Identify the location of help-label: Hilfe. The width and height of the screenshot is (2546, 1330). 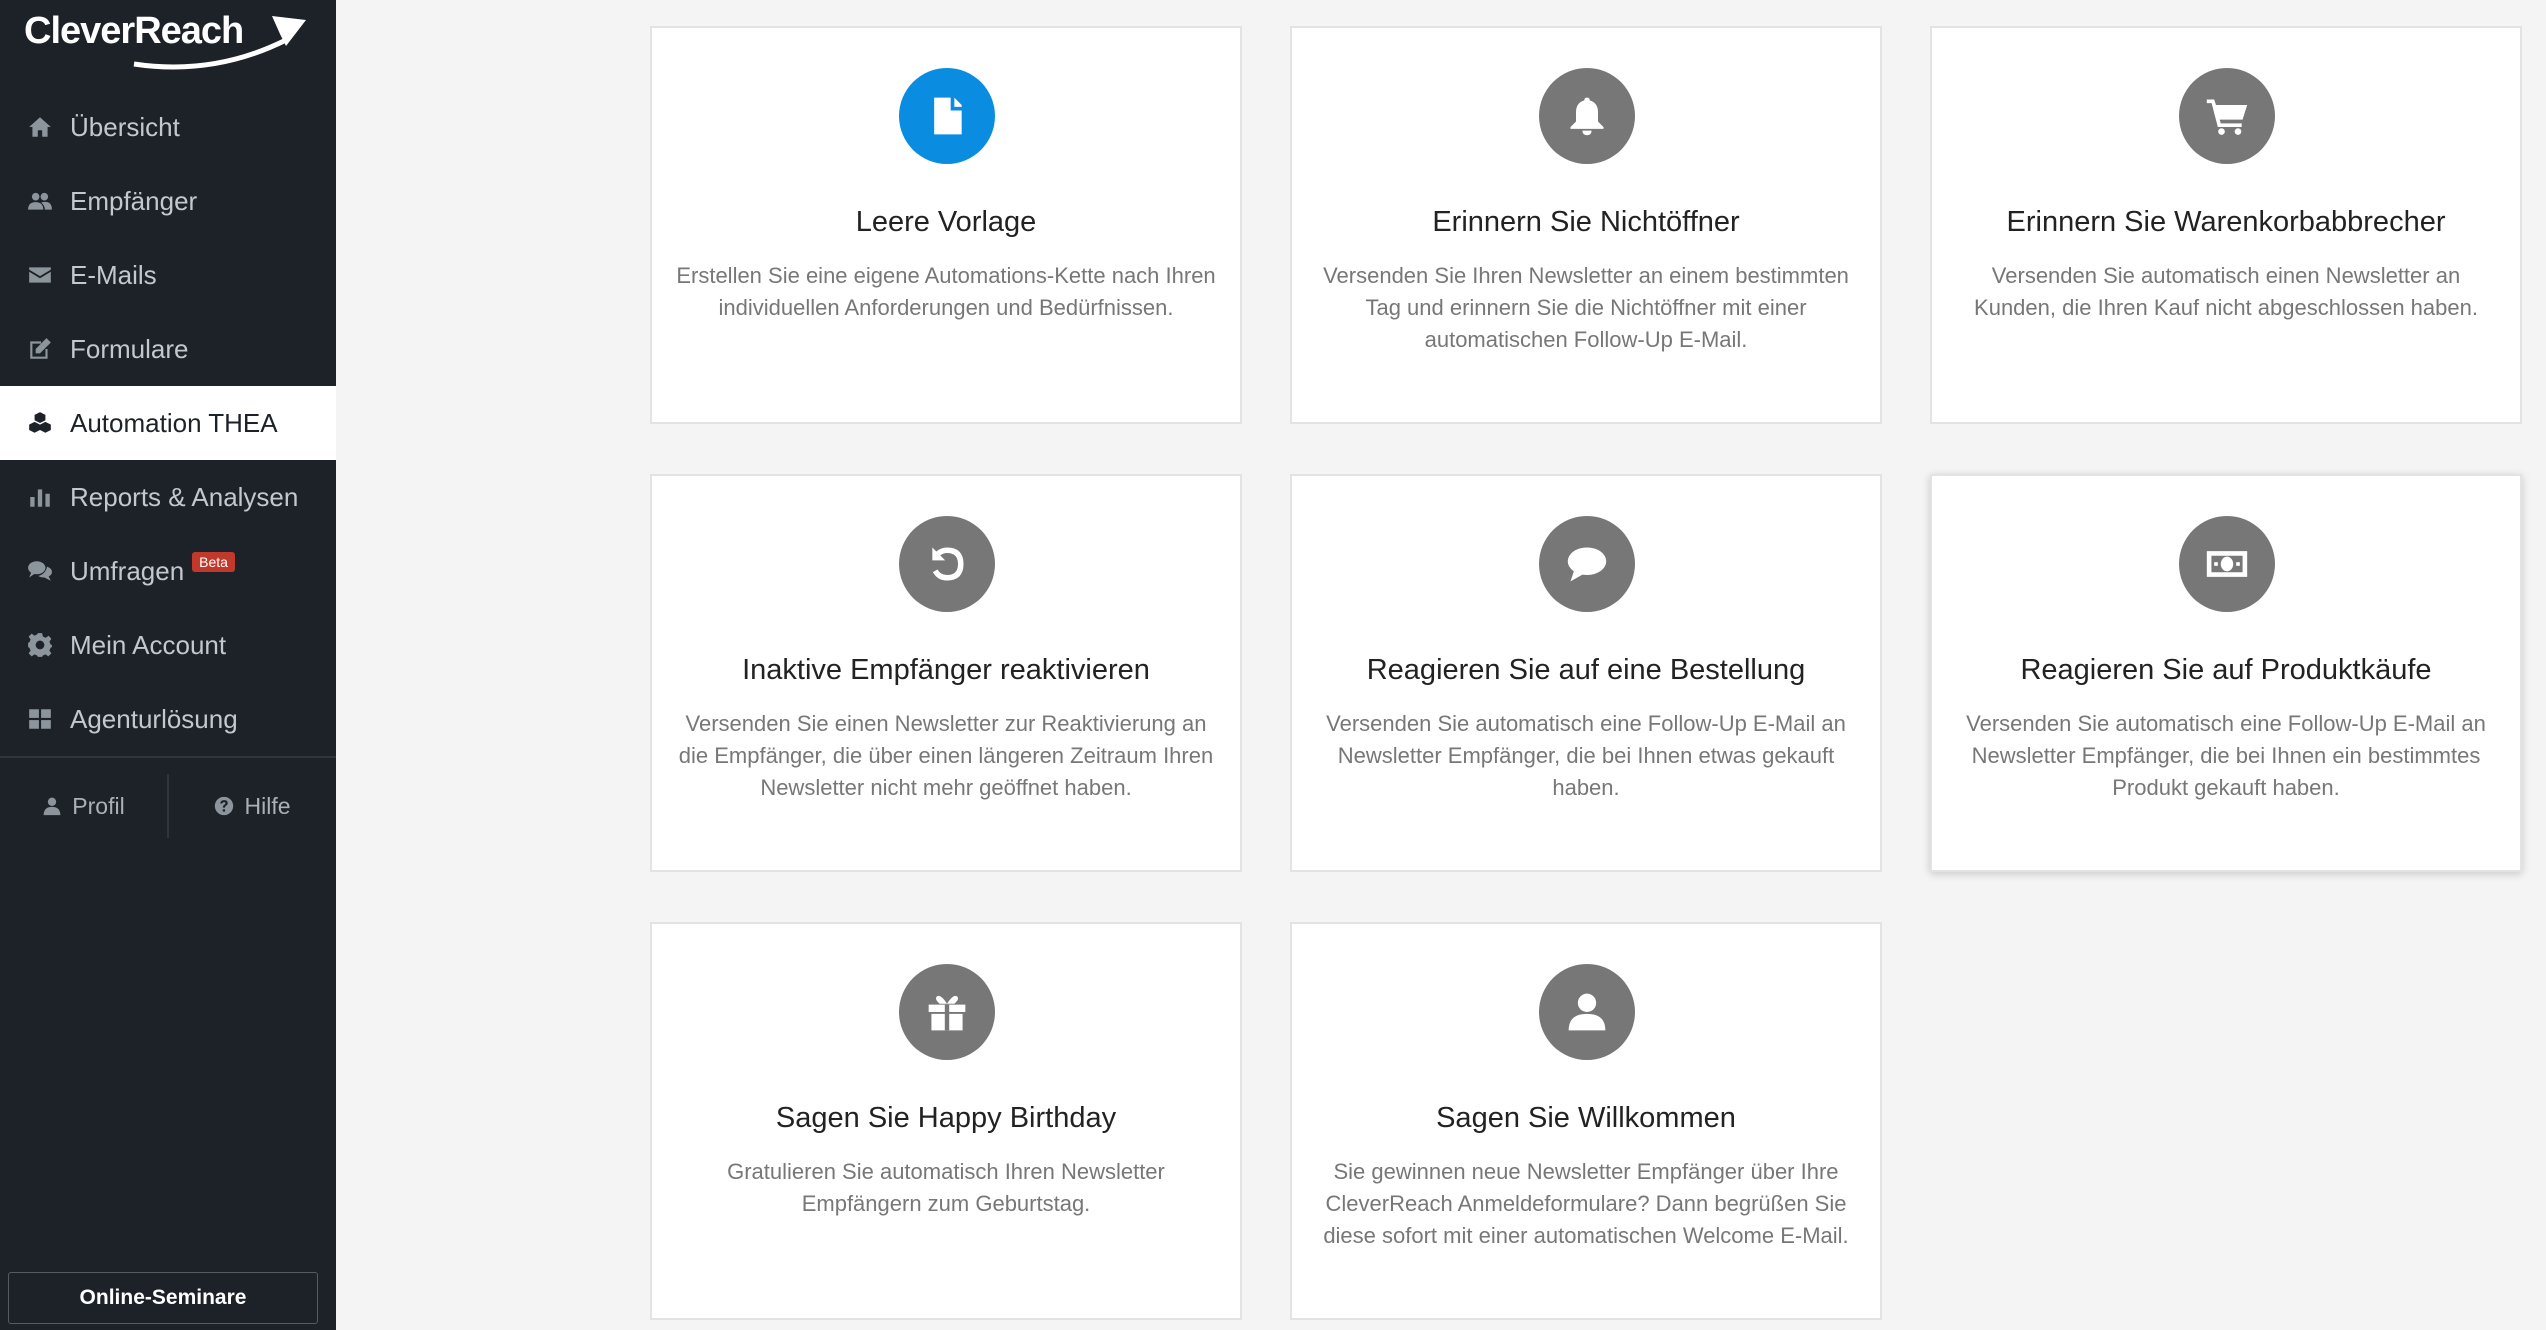
(267, 805).